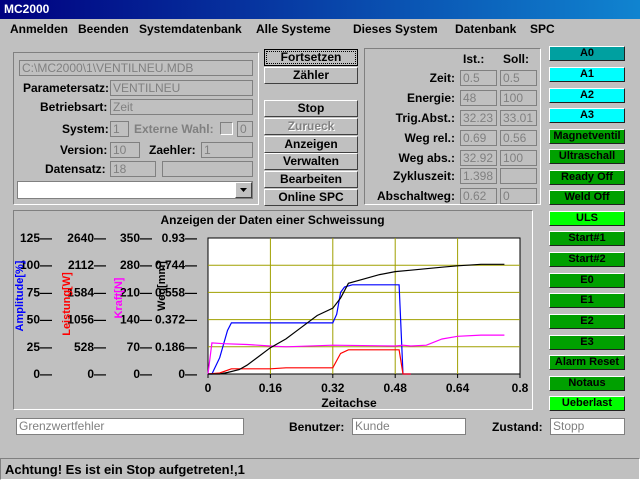 The image size is (640, 480). Describe the element at coordinates (587, 53) in the screenshot. I see `signal-button-a0: A0` at that location.